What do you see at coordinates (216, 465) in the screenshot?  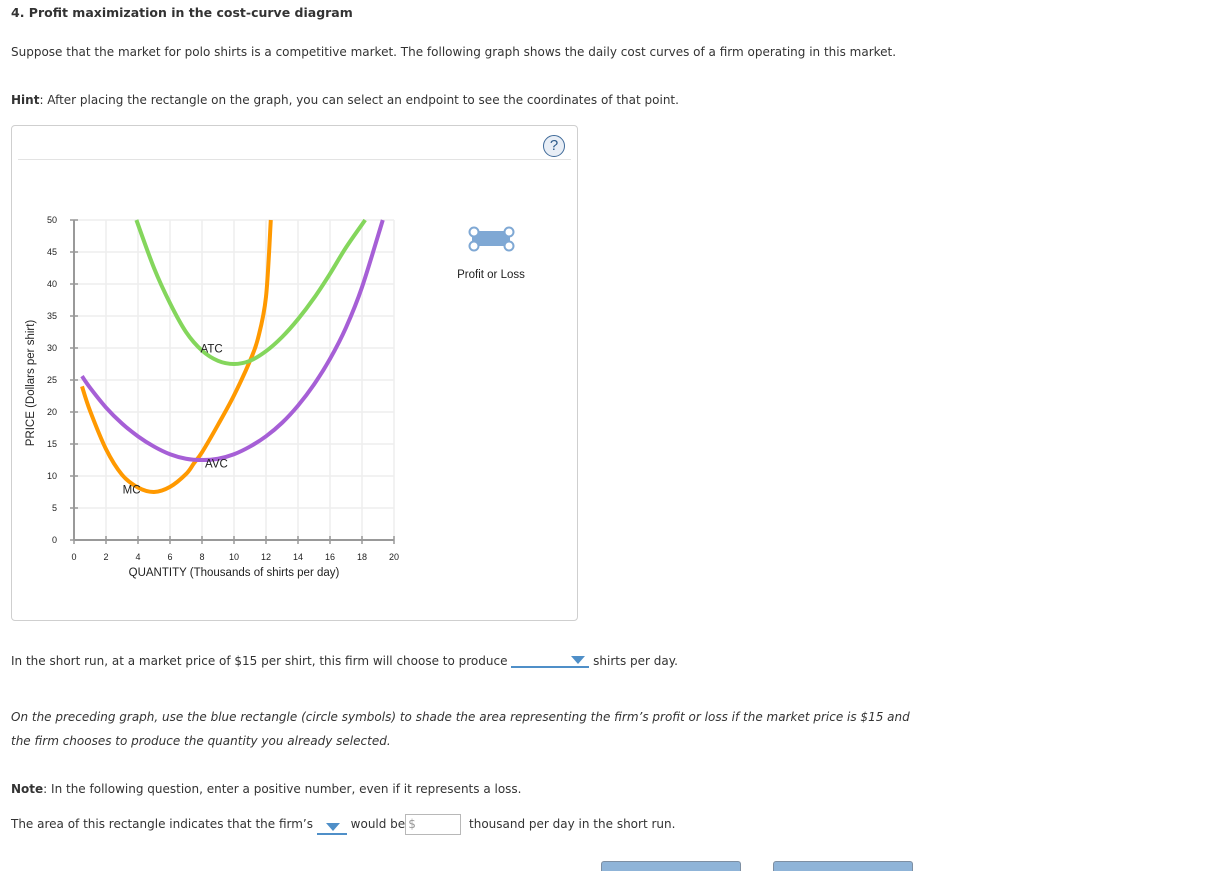 I see `curve-label-avc: AVC` at bounding box center [216, 465].